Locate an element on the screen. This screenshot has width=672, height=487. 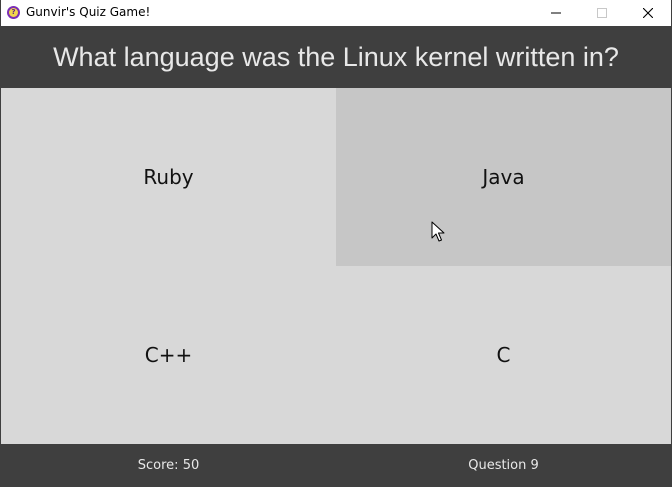
answer-label: Java is located at coordinates (503, 177).